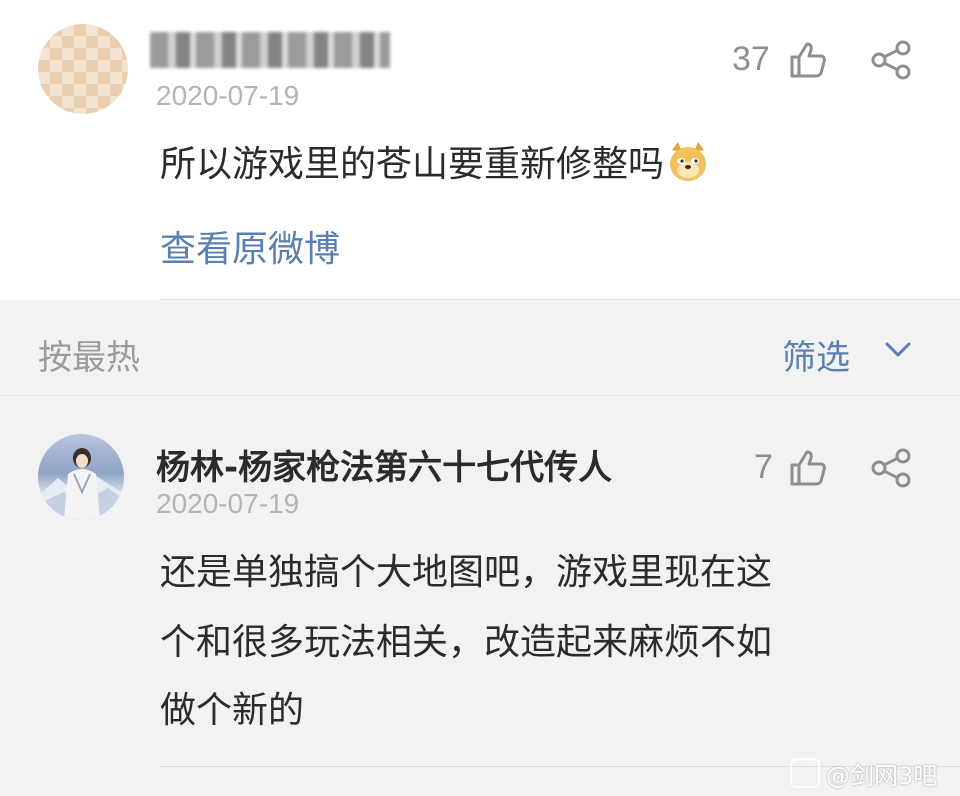 Image resolution: width=960 pixels, height=796 pixels. Describe the element at coordinates (805, 773) in the screenshot. I see `watermark-logo-icon` at that location.